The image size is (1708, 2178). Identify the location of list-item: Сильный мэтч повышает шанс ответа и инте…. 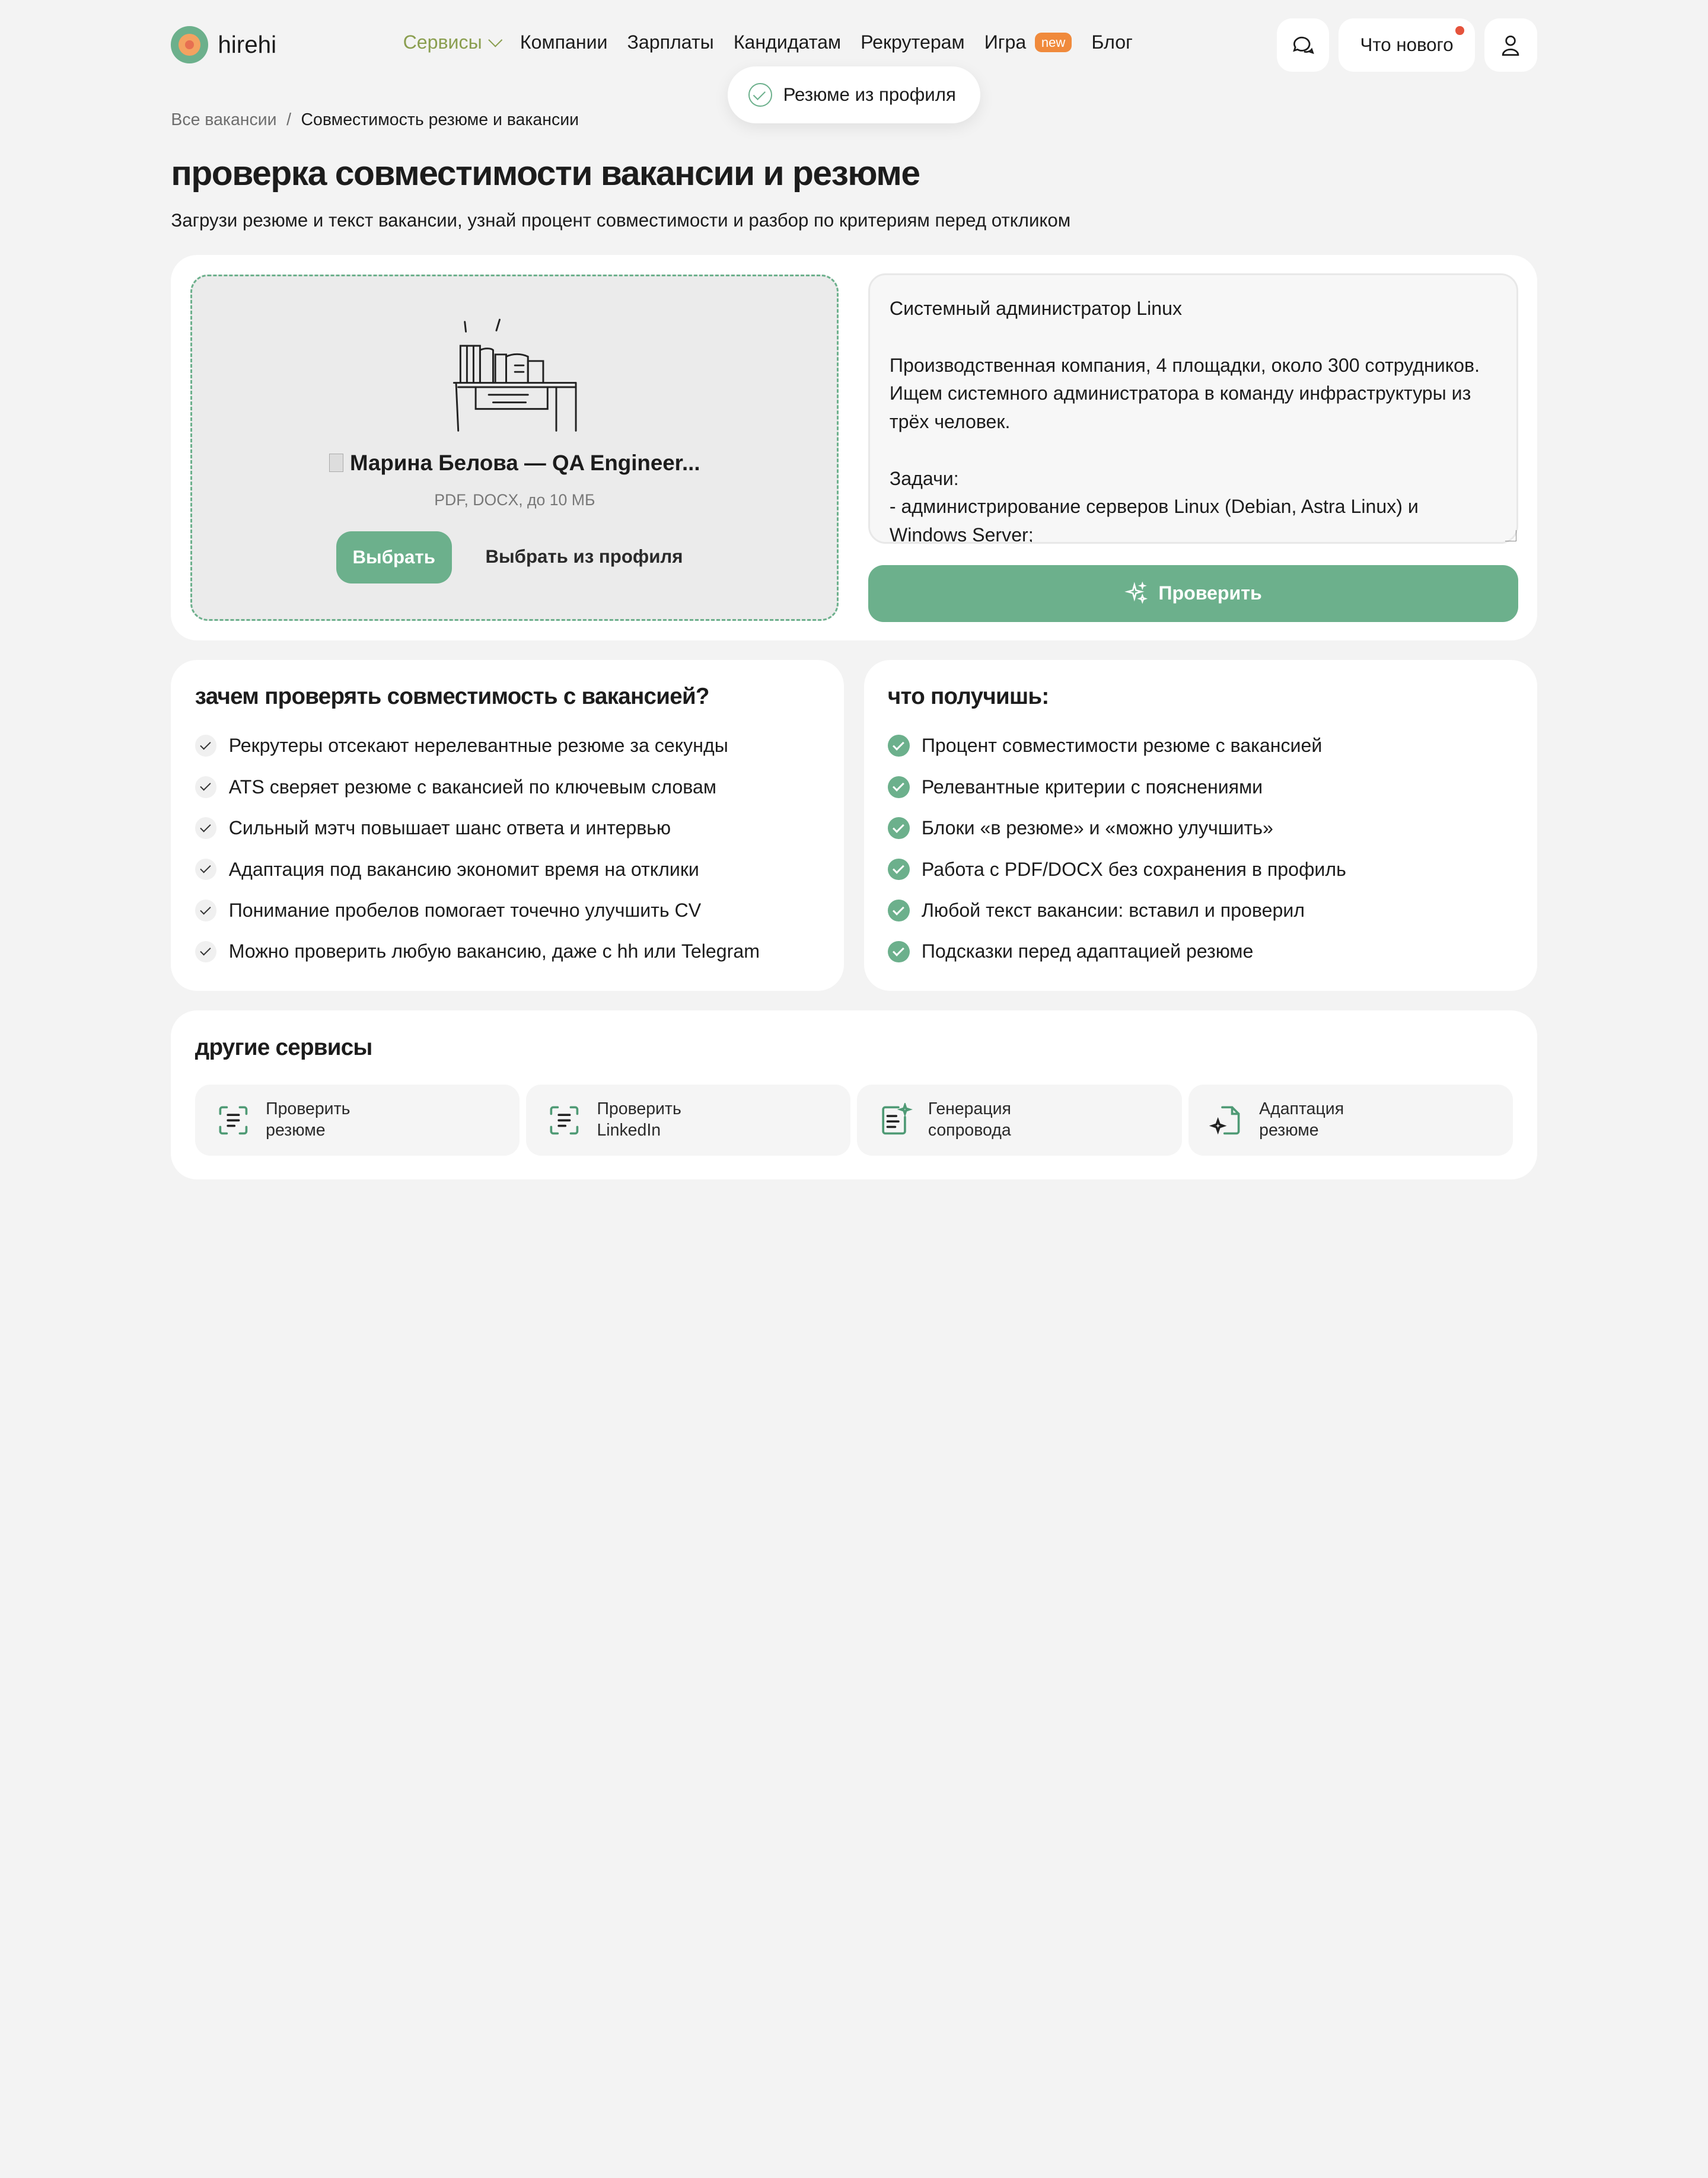
(507, 828).